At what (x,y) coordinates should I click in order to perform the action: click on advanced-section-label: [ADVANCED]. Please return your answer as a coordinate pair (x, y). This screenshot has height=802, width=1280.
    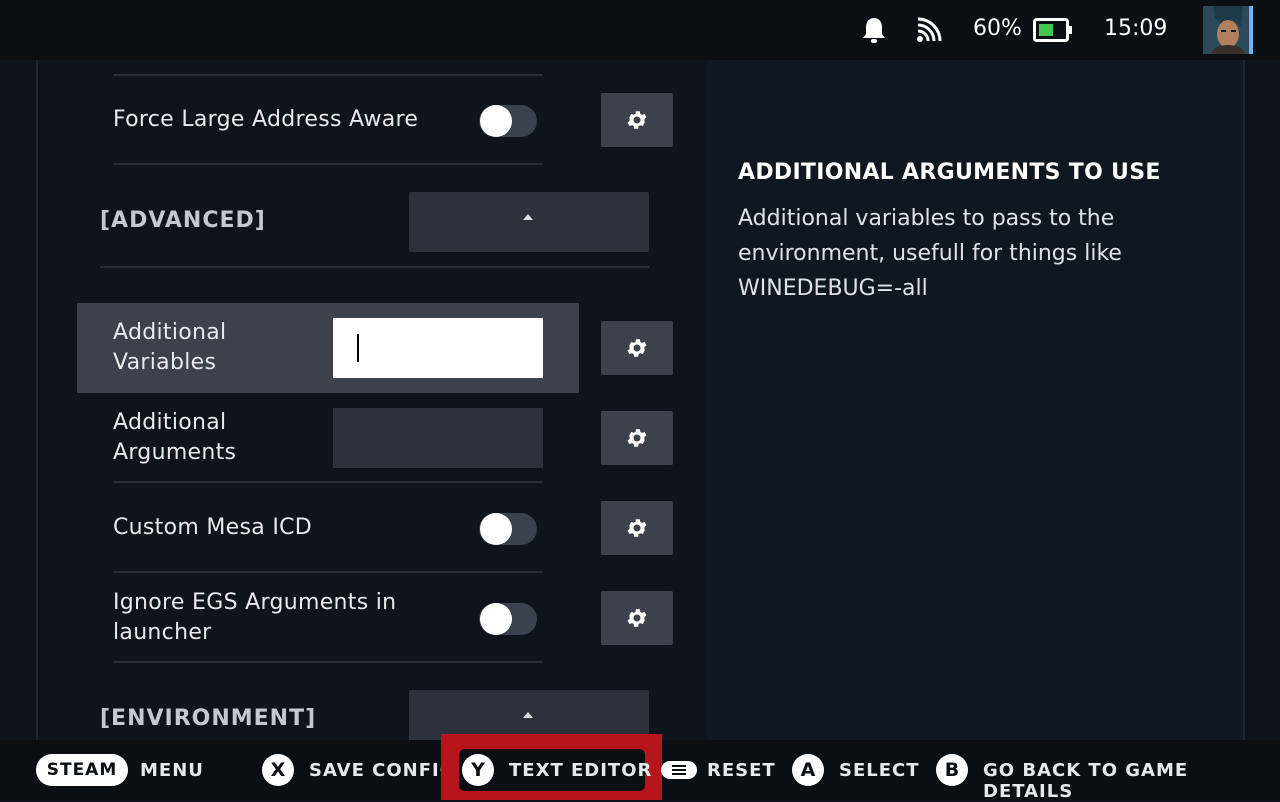
    Looking at the image, I should click on (183, 220).